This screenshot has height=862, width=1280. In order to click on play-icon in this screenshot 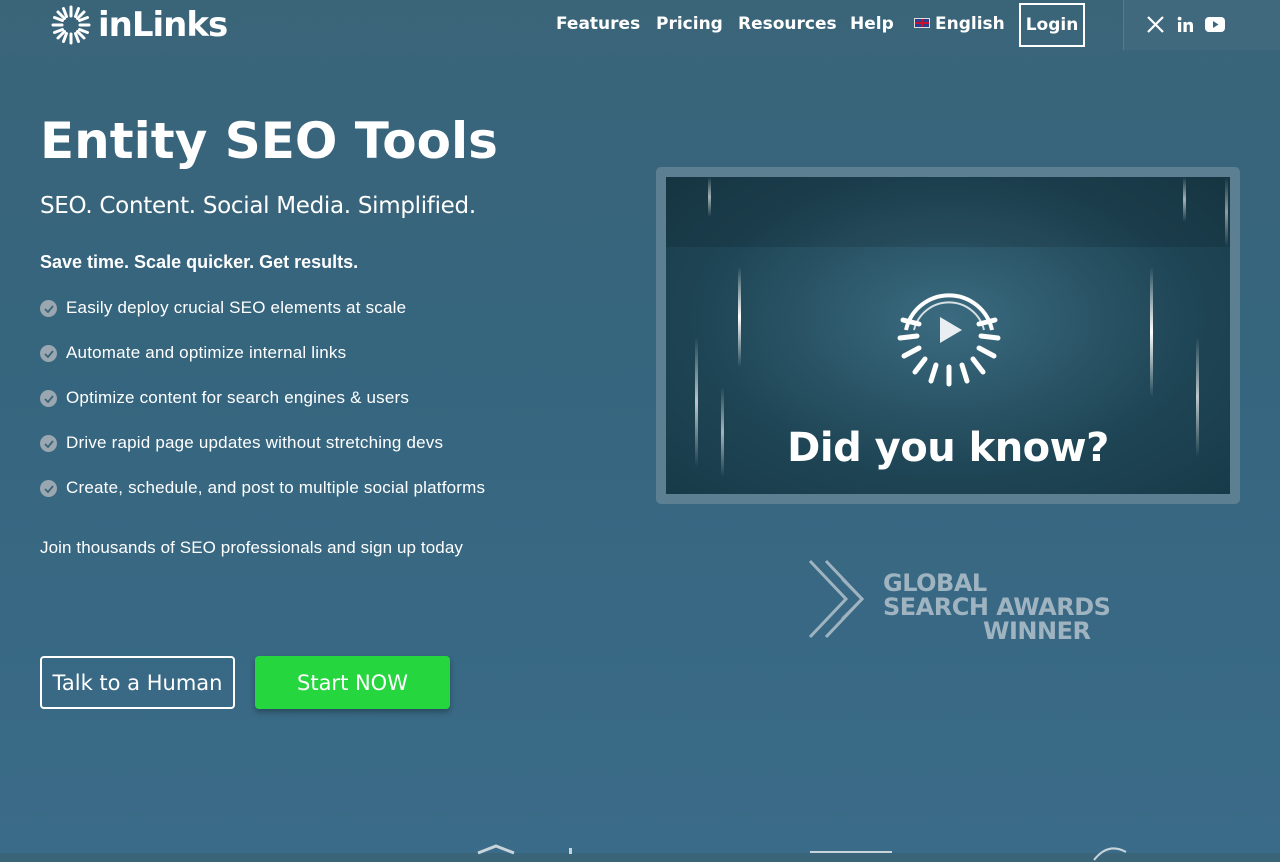, I will do `click(949, 342)`.